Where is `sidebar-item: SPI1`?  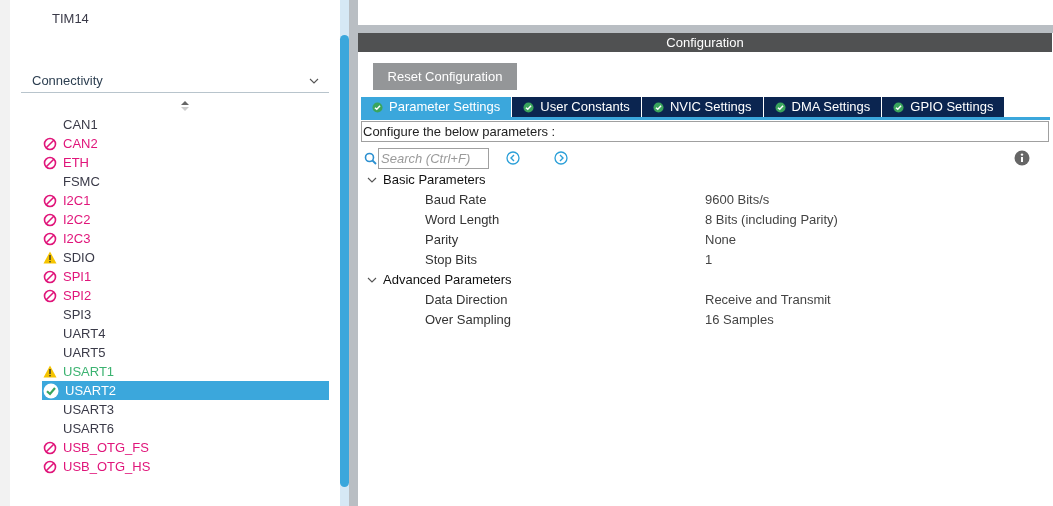
sidebar-item: SPI1 is located at coordinates (185, 276).